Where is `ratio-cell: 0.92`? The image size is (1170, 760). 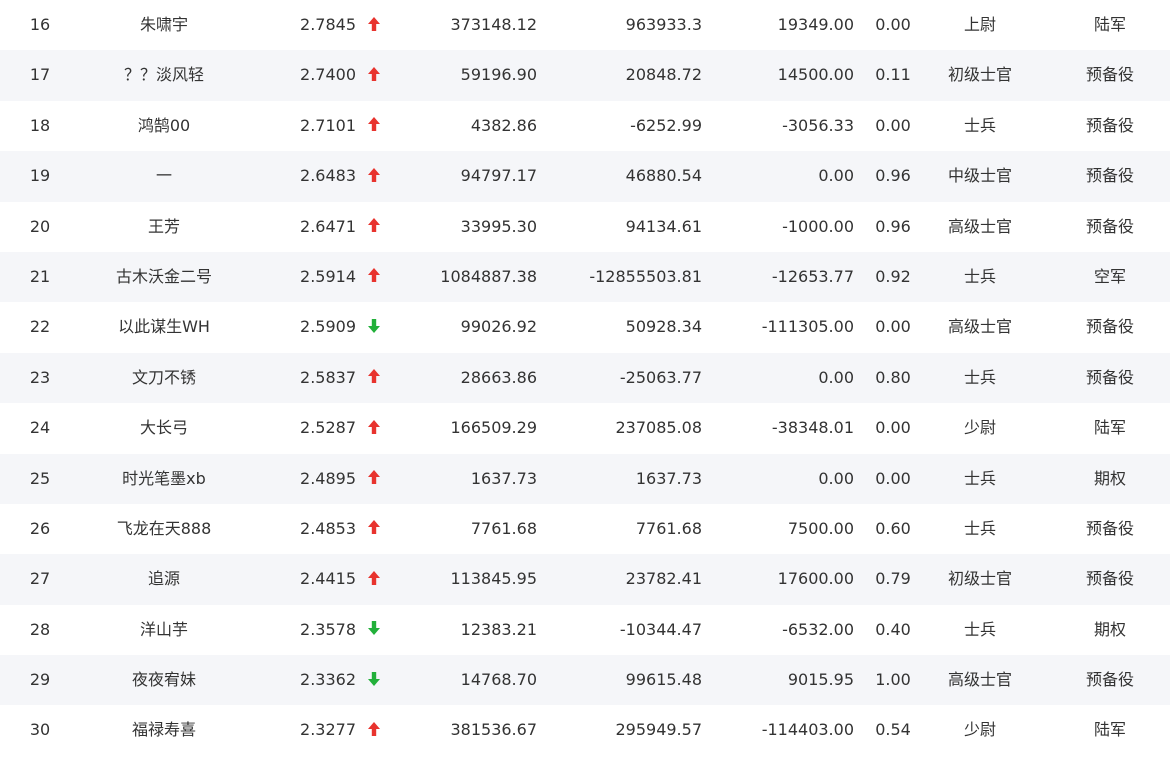 ratio-cell: 0.92 is located at coordinates (893, 276).